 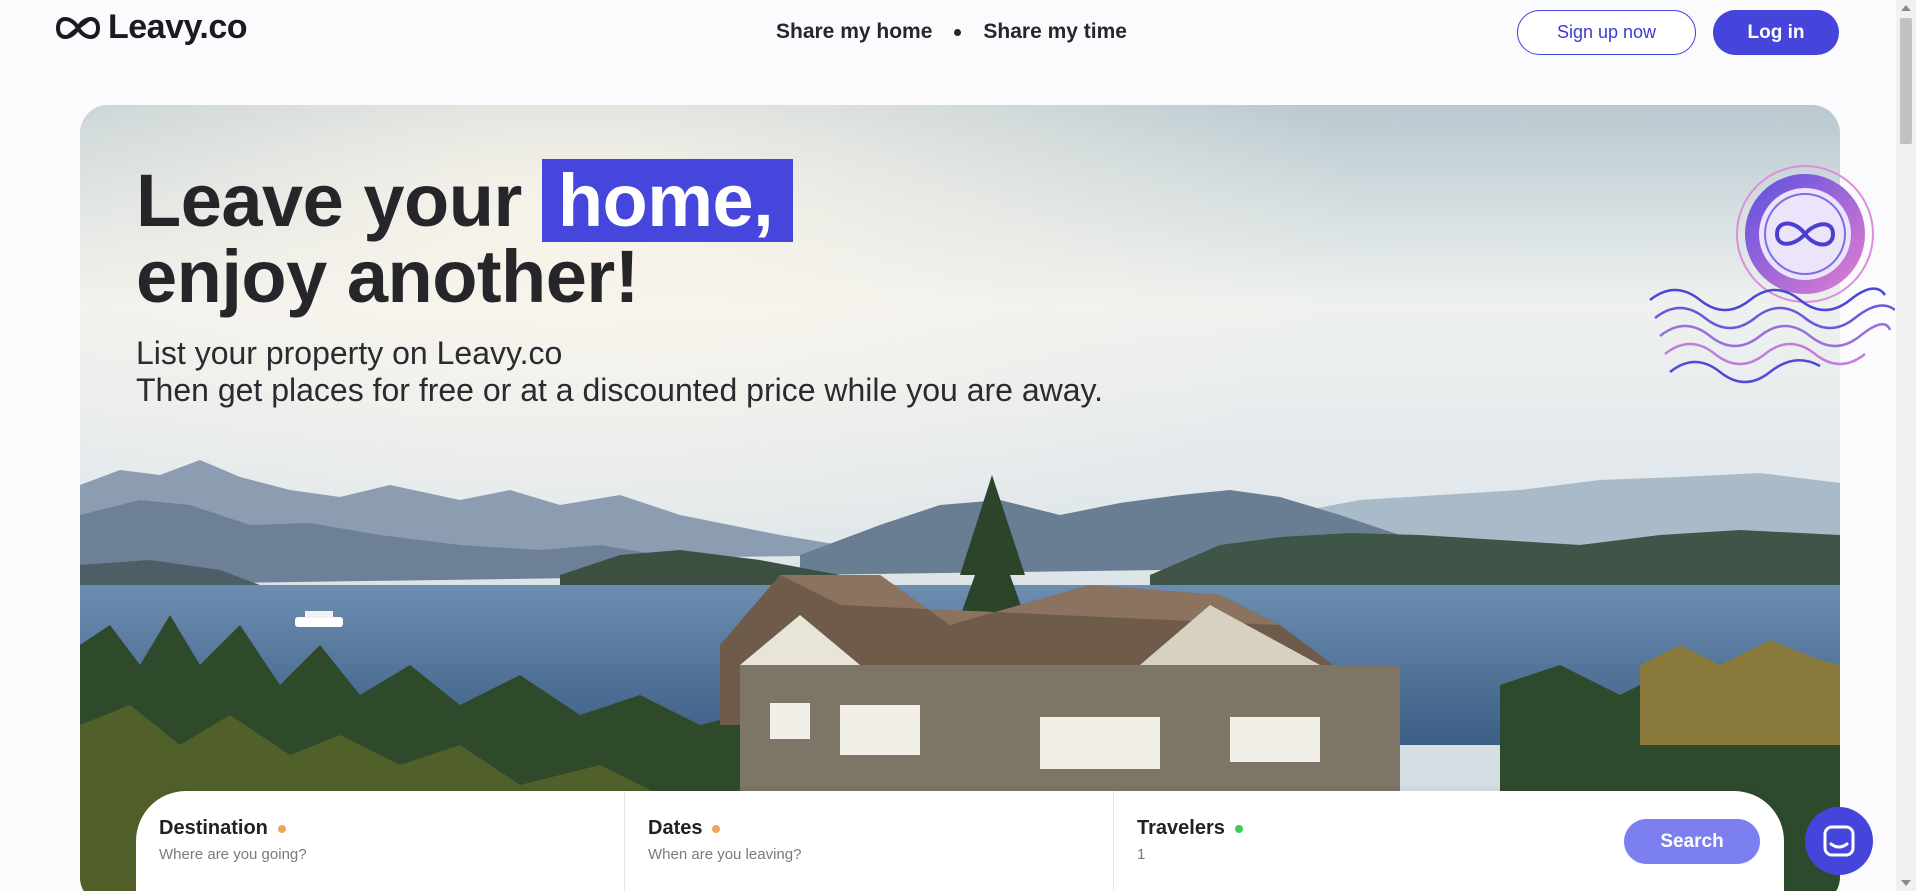 I want to click on stamp-icon, so click(x=1772, y=274).